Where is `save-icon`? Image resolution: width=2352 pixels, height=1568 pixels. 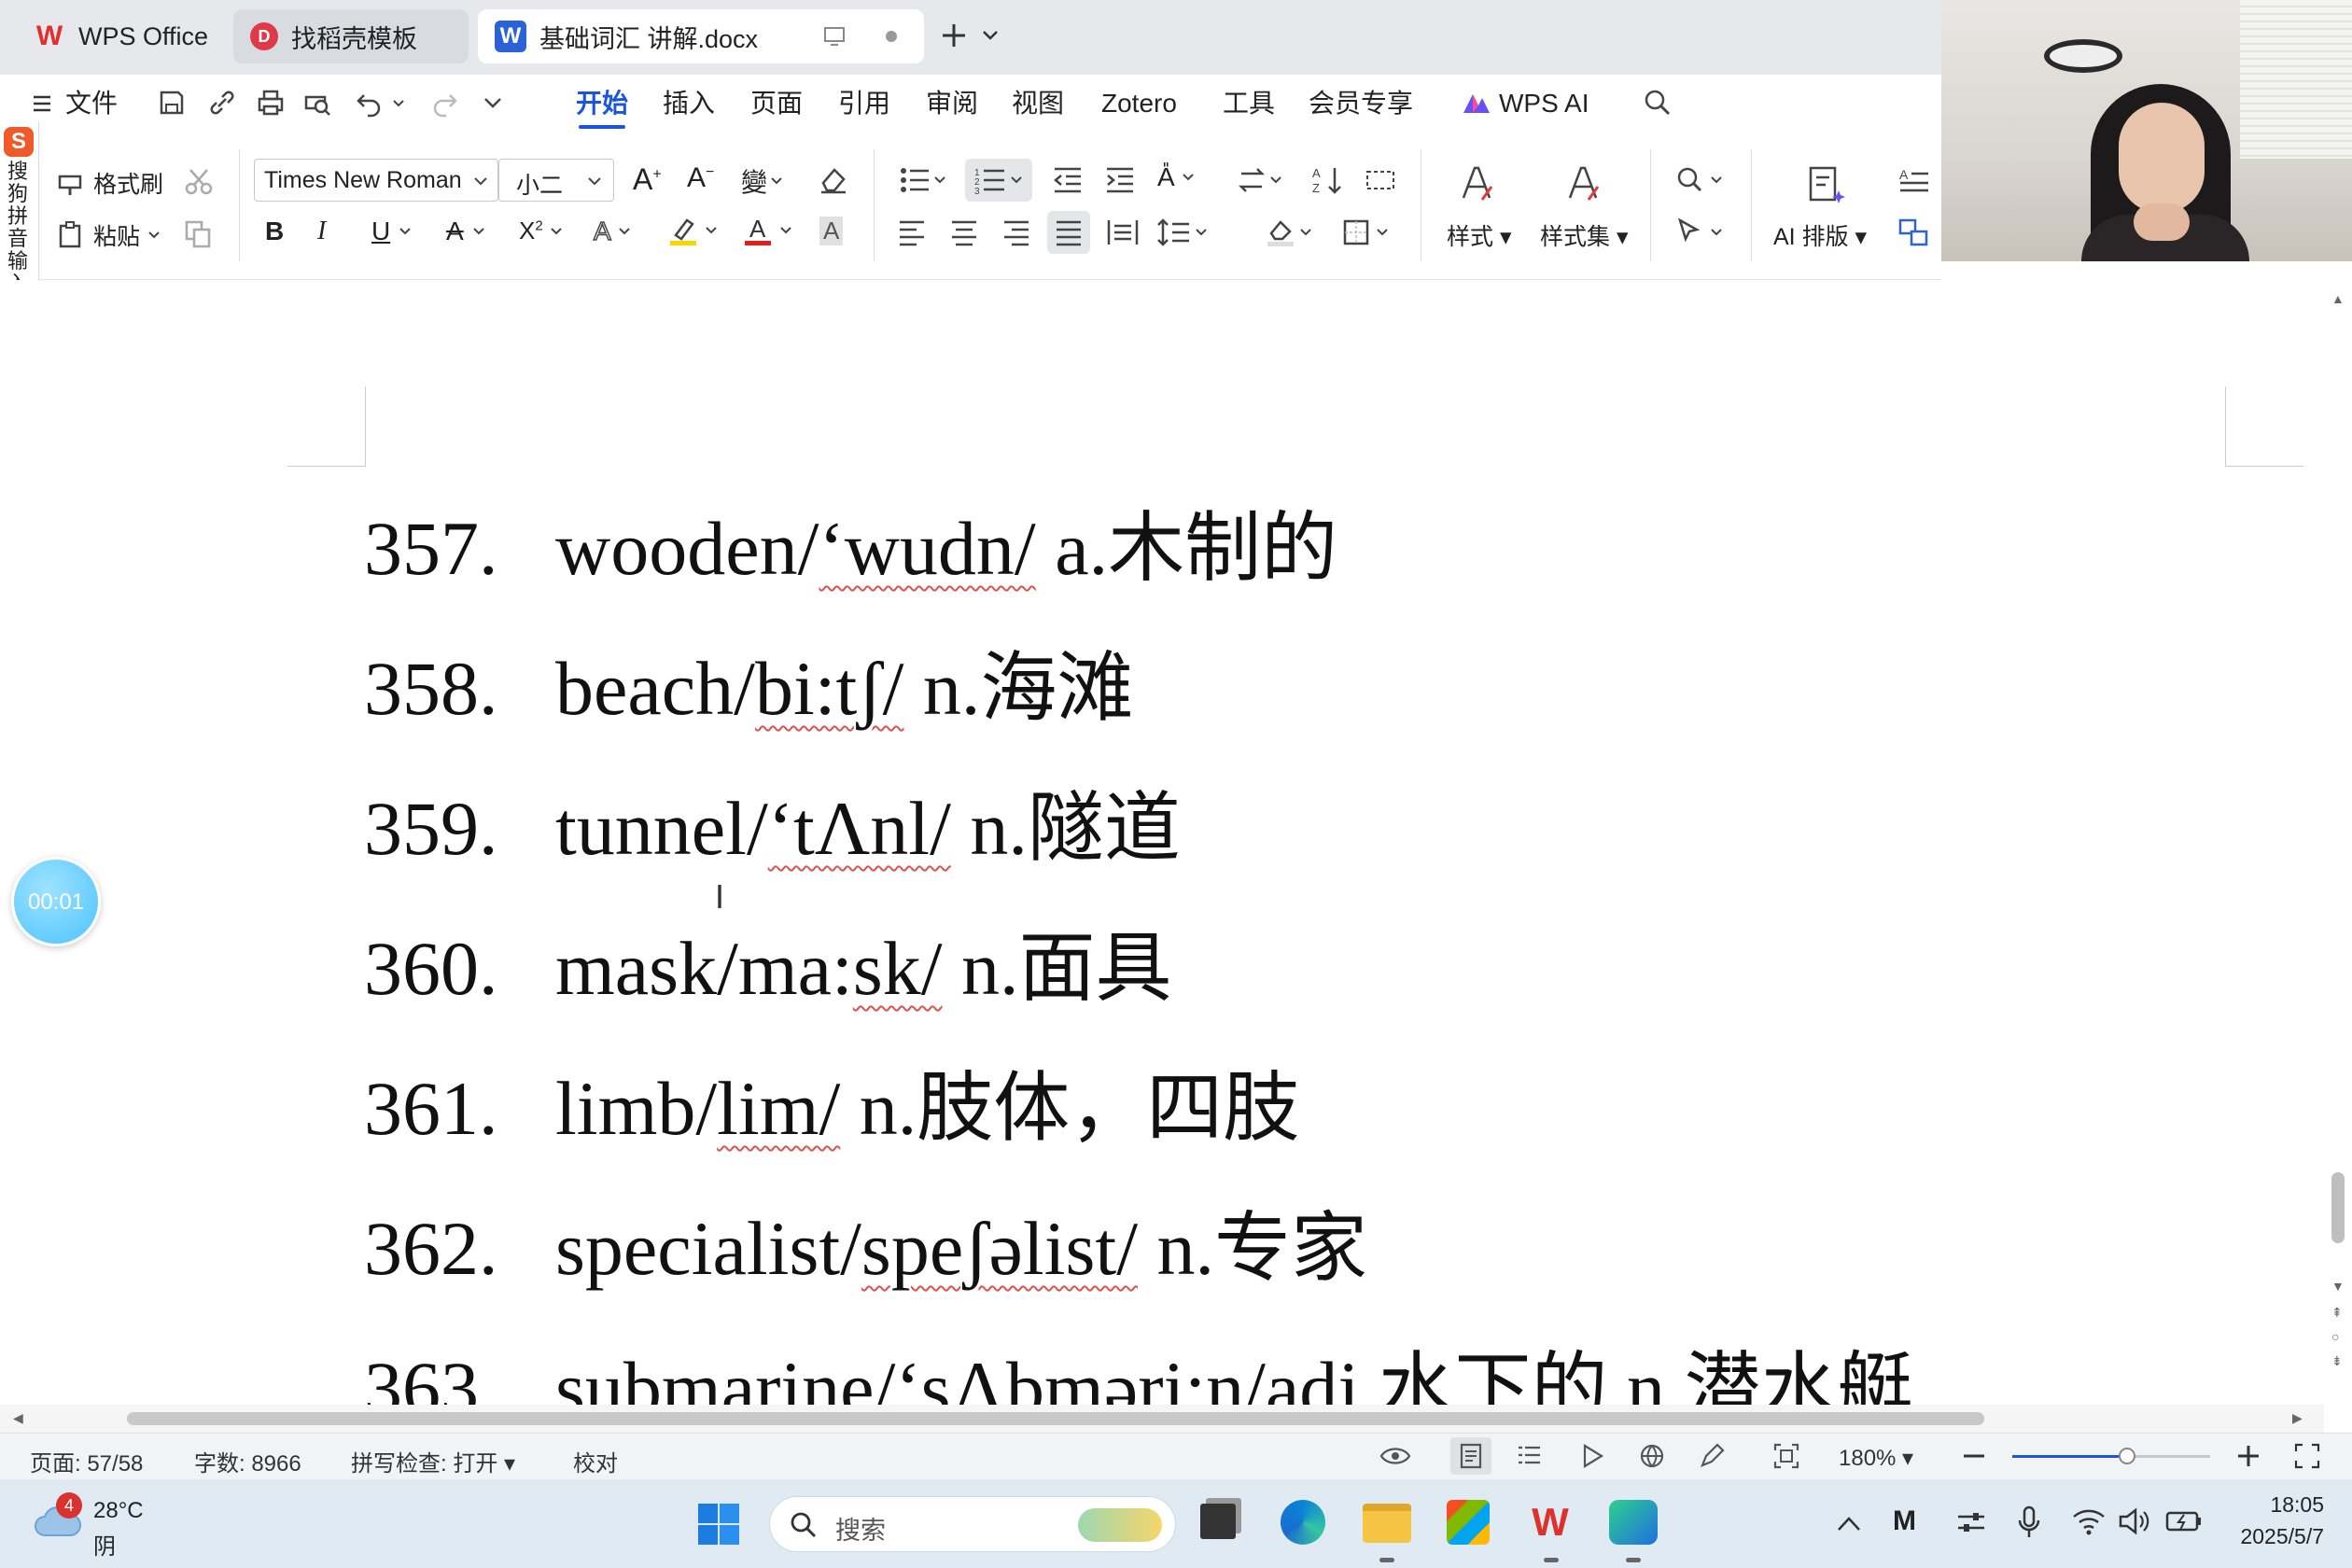
save-icon is located at coordinates (172, 103).